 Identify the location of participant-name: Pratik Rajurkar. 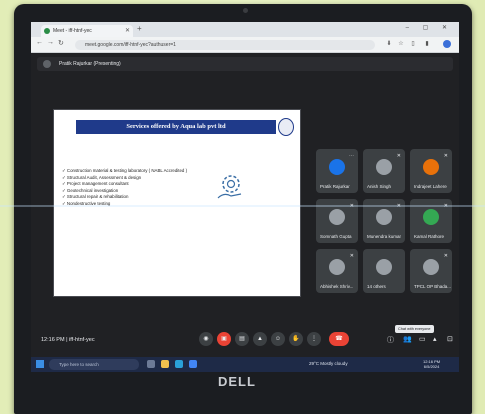
(335, 186).